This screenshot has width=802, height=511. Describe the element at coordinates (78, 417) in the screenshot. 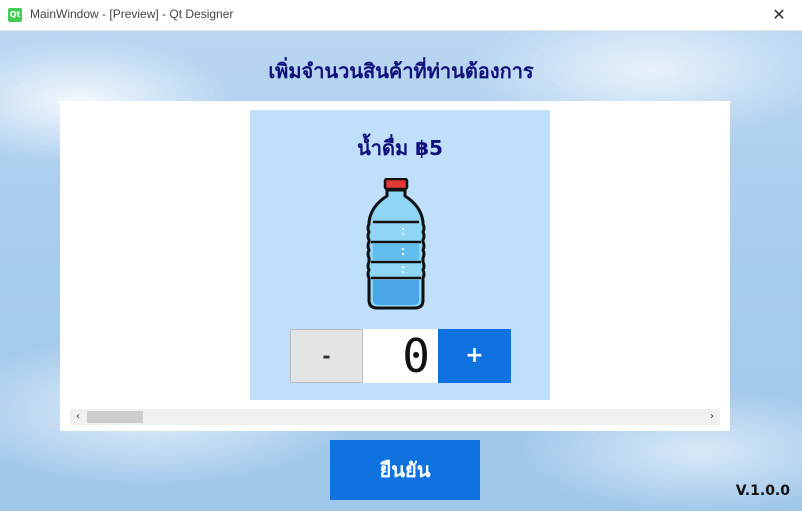

I see `scroll-left-icon: ‹` at that location.